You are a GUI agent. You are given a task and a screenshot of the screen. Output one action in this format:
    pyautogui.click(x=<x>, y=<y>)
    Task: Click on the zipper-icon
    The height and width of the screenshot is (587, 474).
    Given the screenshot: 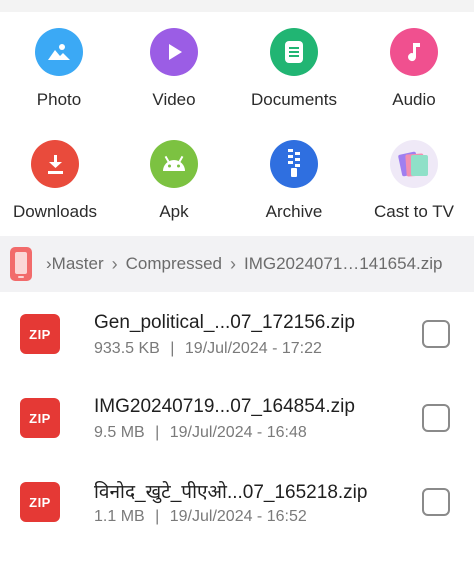 What is the action you would take?
    pyautogui.click(x=294, y=164)
    